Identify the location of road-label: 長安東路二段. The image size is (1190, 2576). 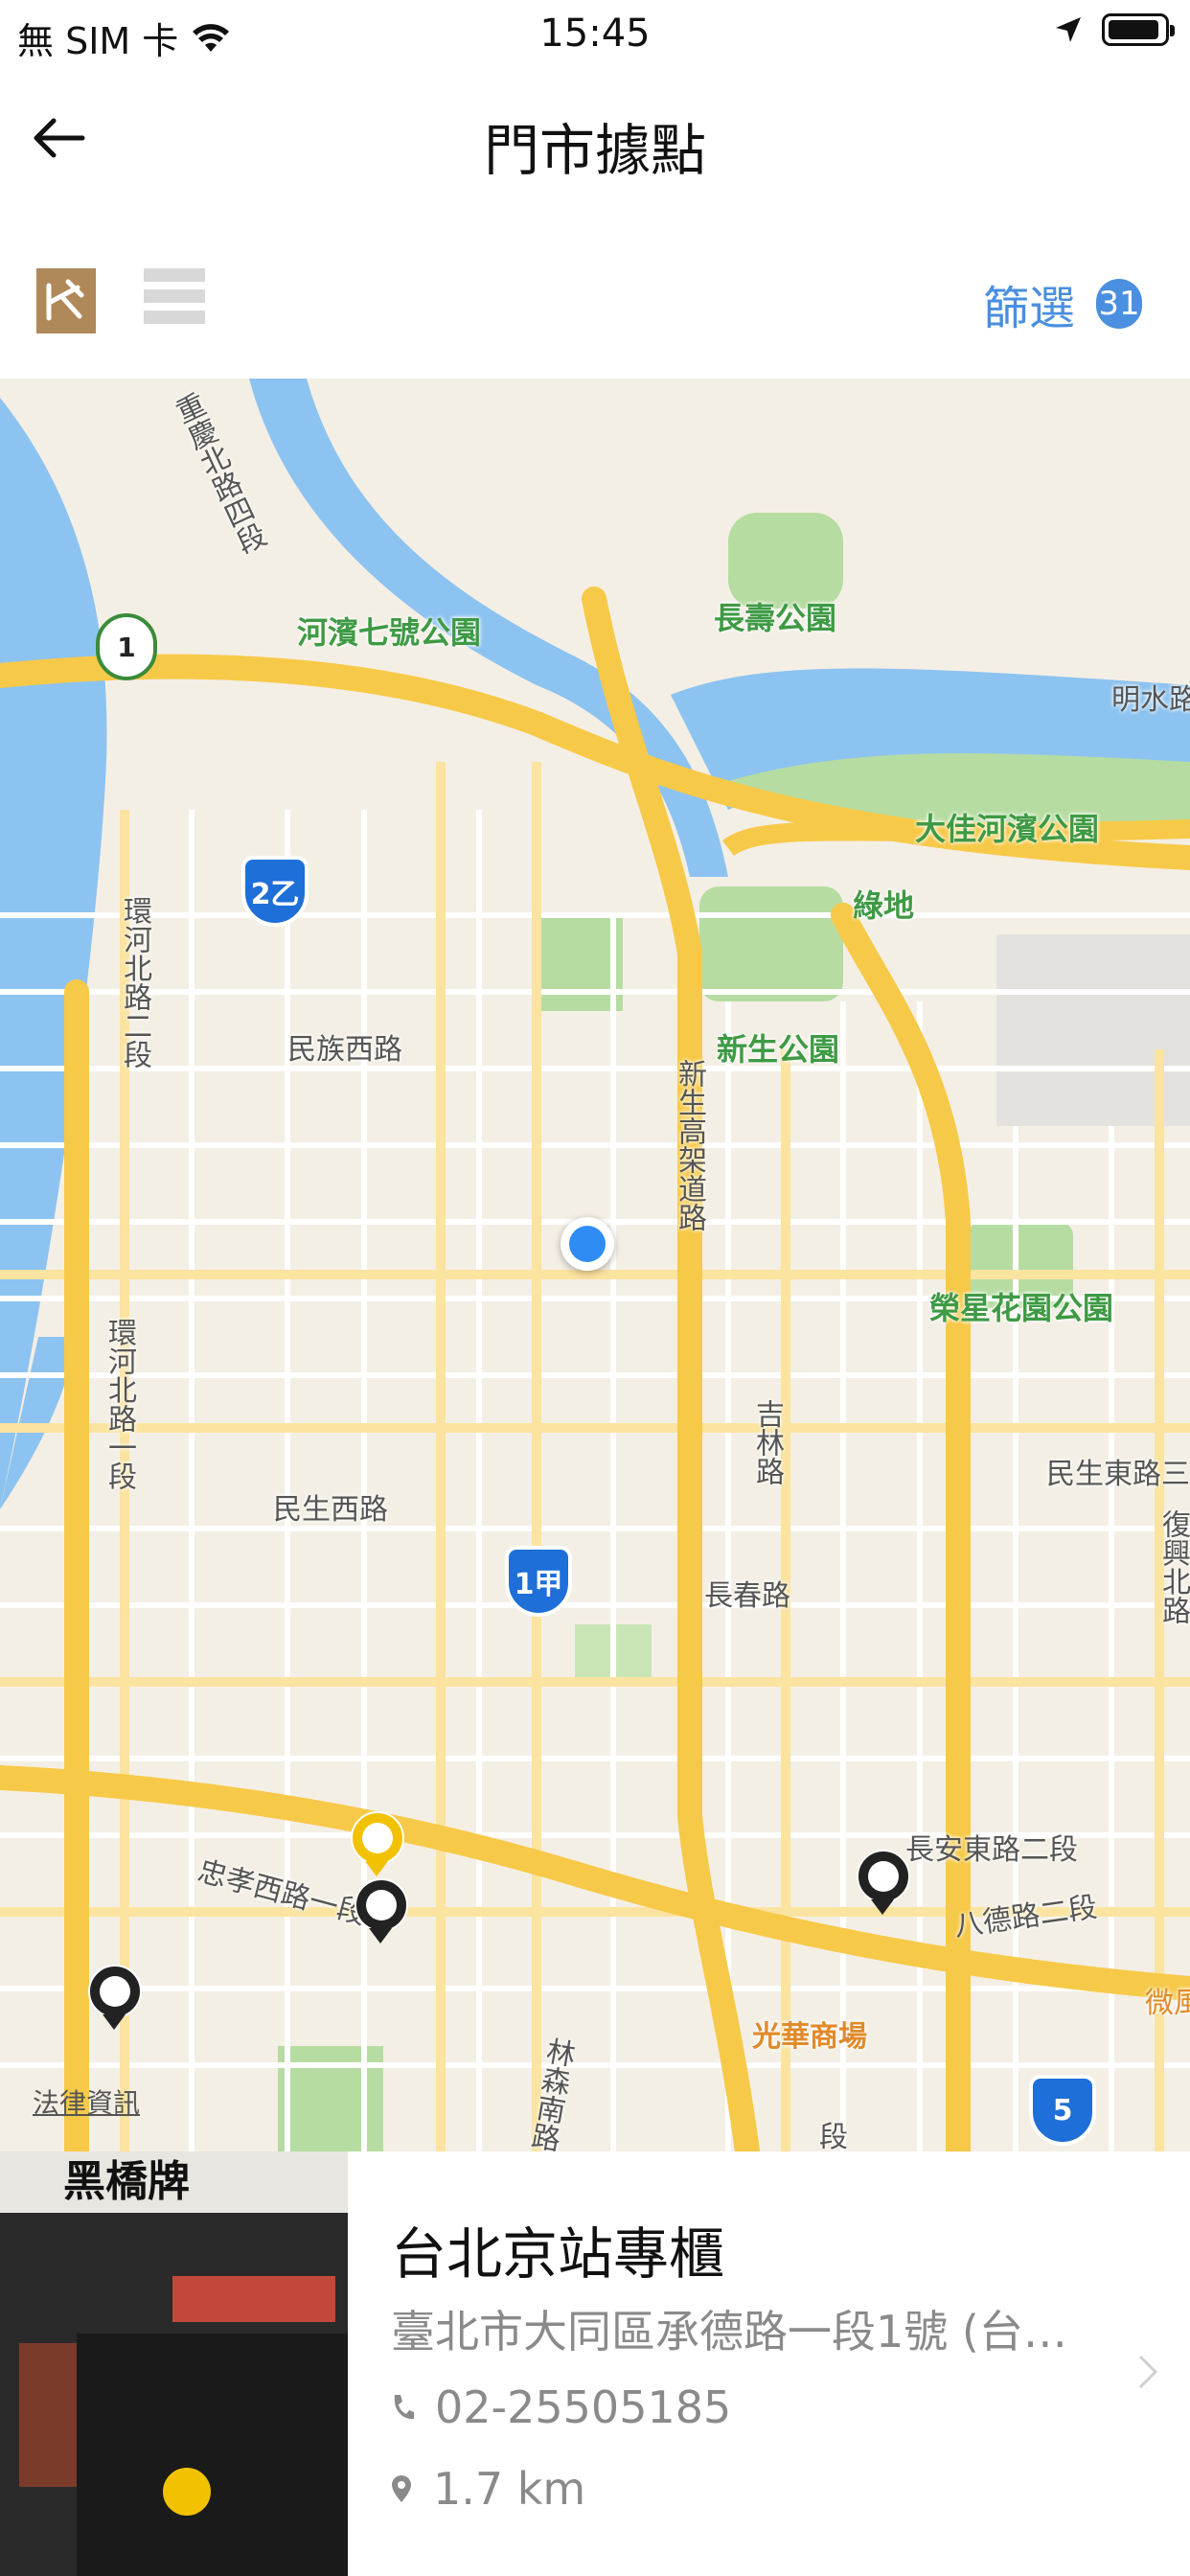
(991, 1850).